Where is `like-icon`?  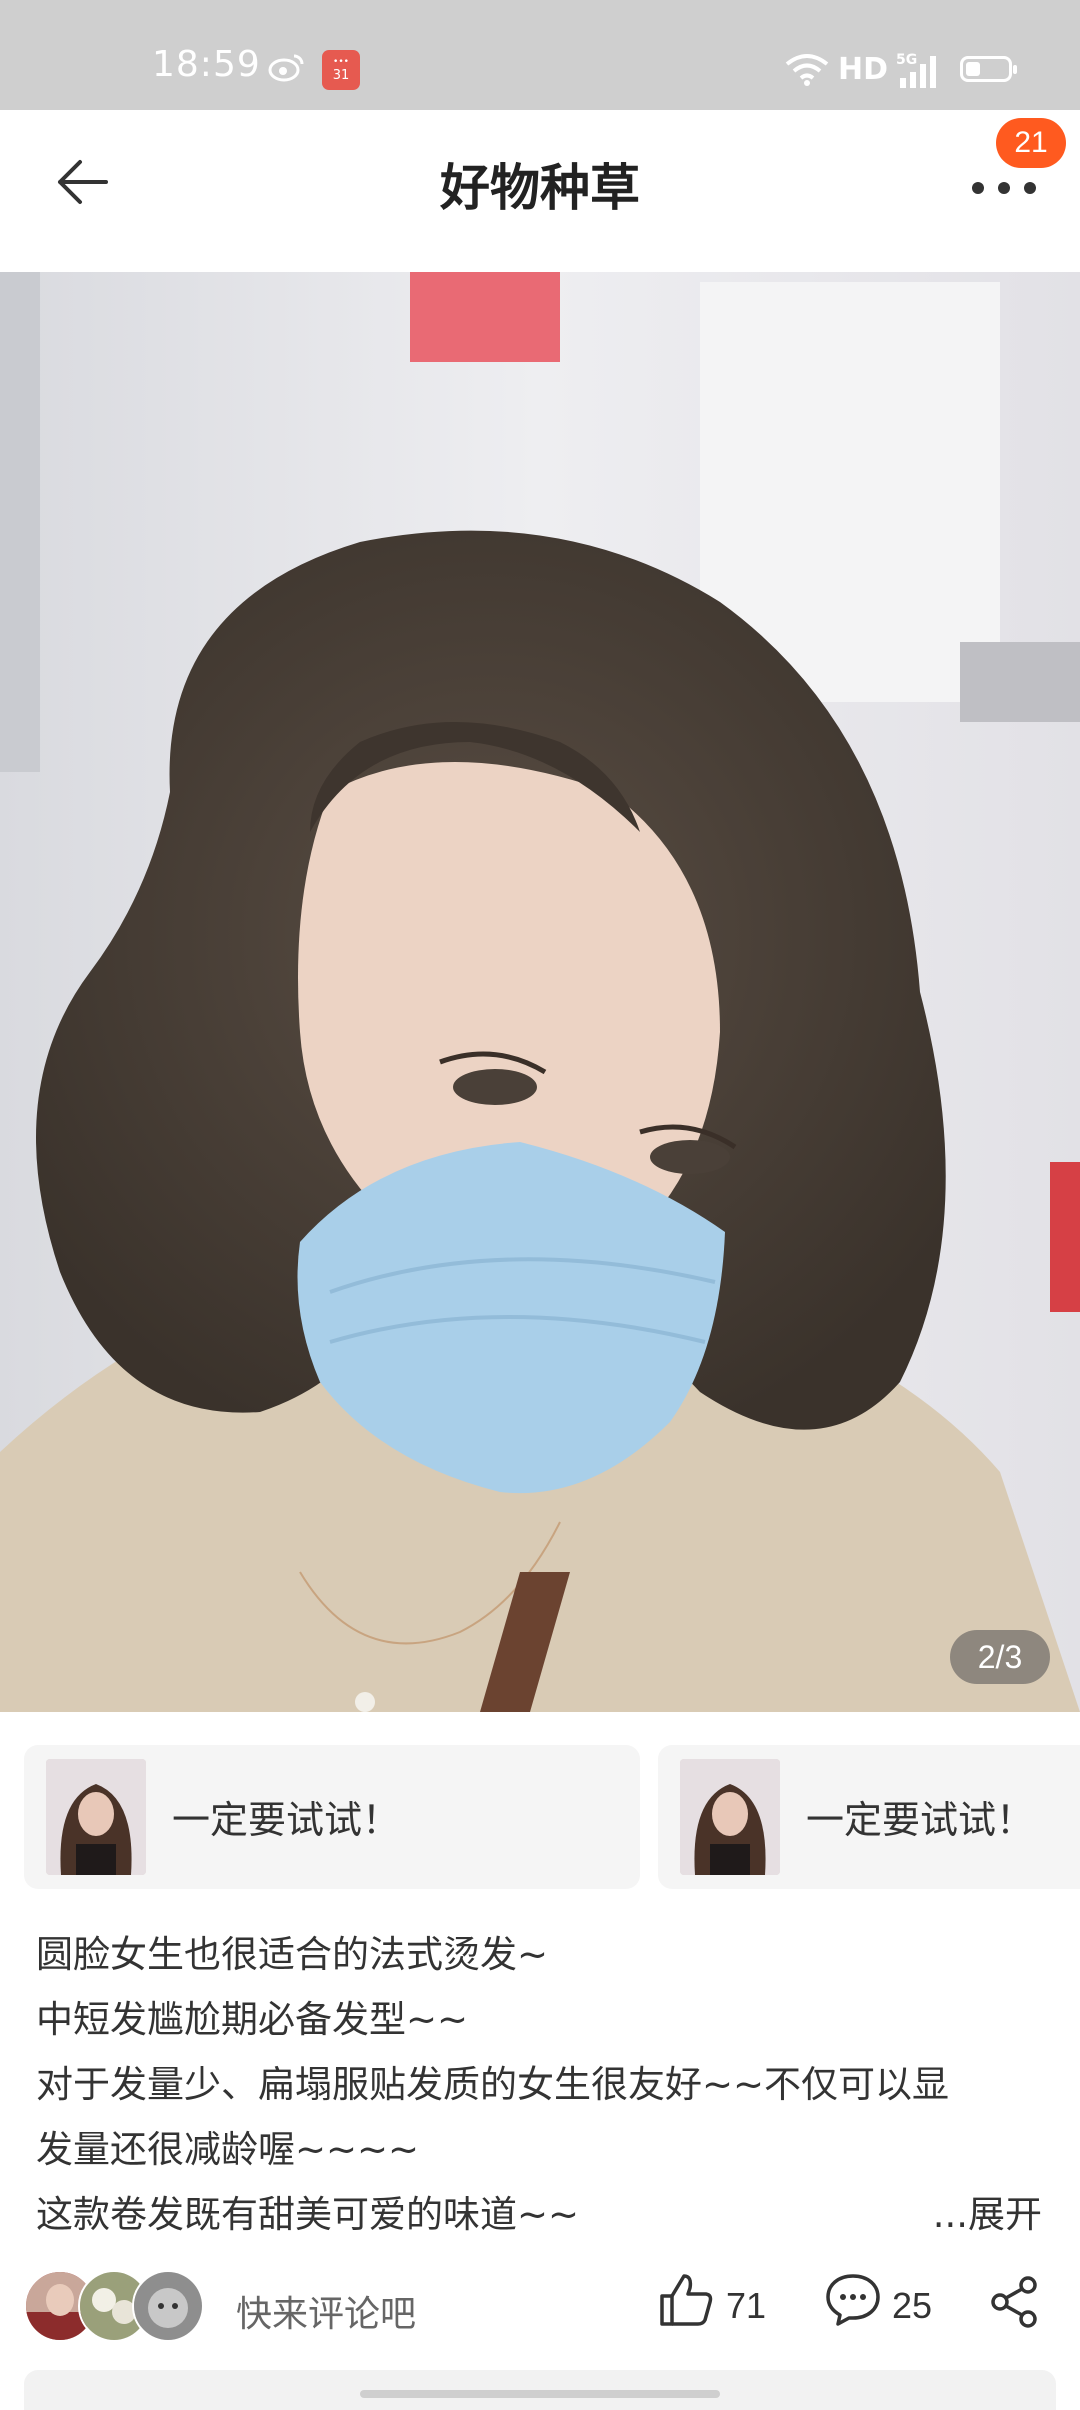
like-icon is located at coordinates (686, 2300).